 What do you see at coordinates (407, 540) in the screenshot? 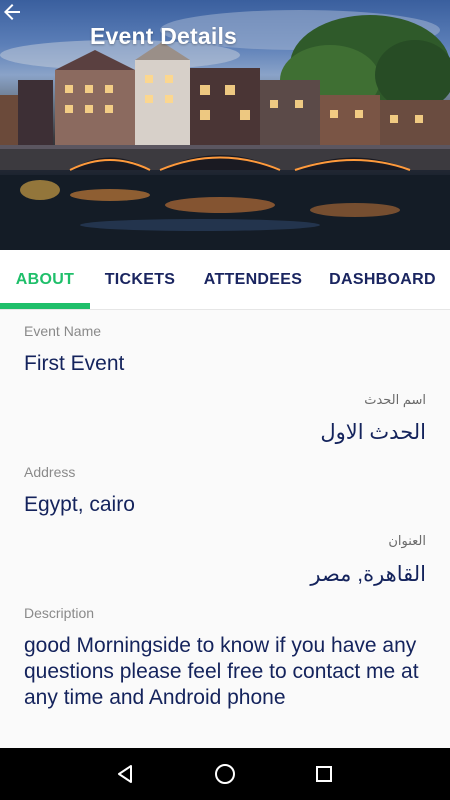
I see `address-ar-label: العنوان` at bounding box center [407, 540].